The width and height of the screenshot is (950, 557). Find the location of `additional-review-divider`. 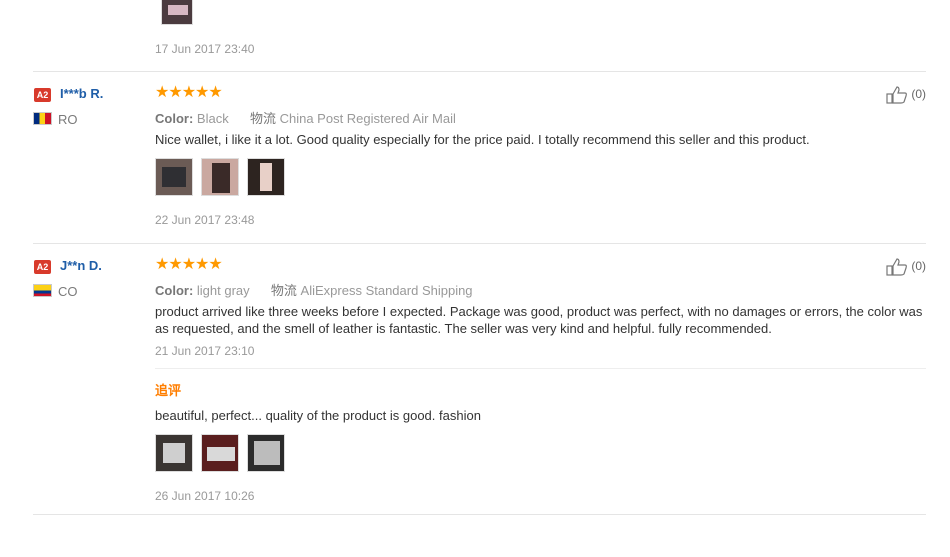

additional-review-divider is located at coordinates (540, 368).